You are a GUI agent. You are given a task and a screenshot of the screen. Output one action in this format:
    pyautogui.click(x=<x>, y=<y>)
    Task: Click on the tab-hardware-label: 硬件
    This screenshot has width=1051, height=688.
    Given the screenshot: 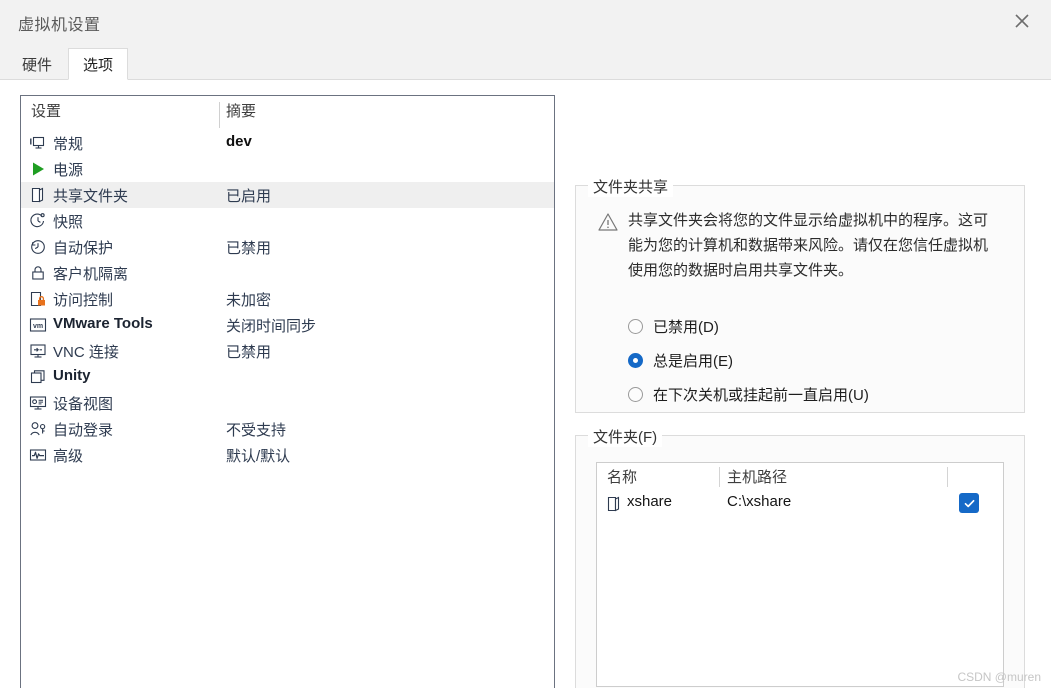 What is the action you would take?
    pyautogui.click(x=37, y=65)
    